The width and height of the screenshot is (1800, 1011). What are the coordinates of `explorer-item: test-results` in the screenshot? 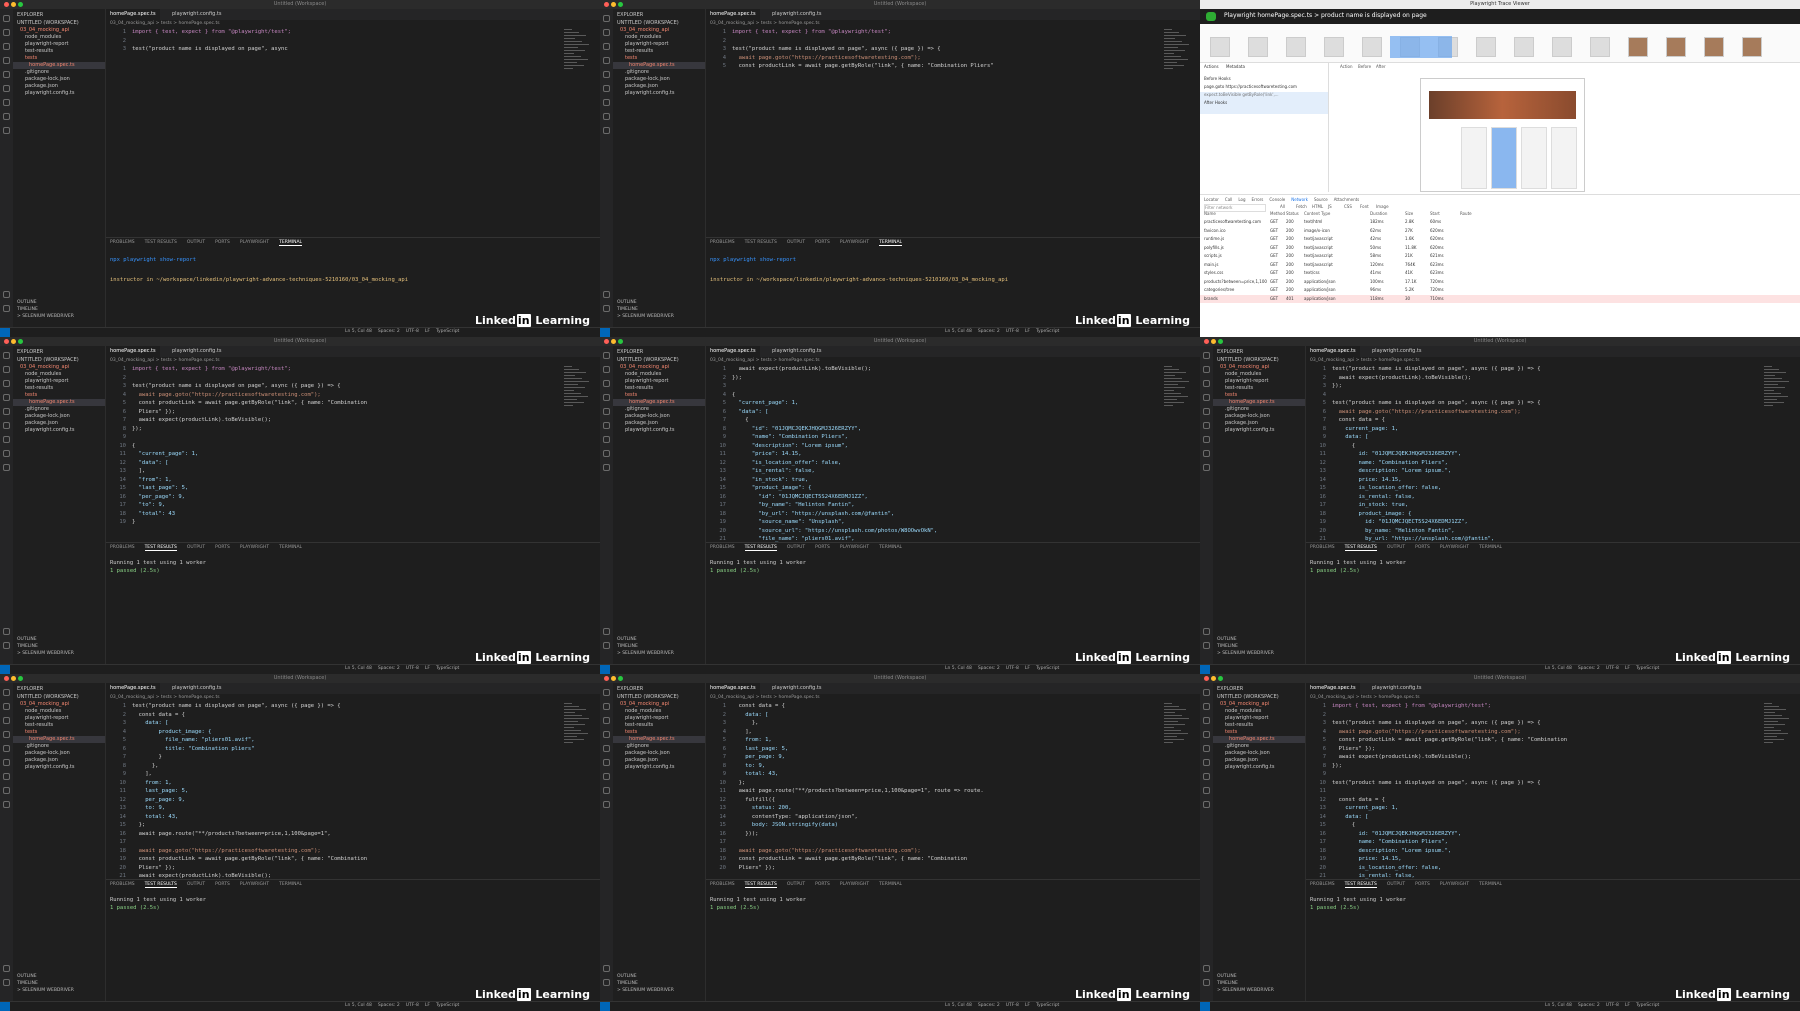 It's located at (639, 51).